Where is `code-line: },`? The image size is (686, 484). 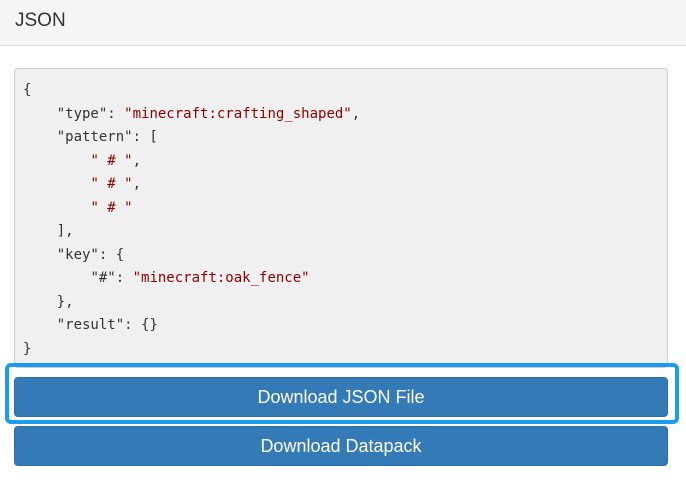 code-line: }, is located at coordinates (48, 302).